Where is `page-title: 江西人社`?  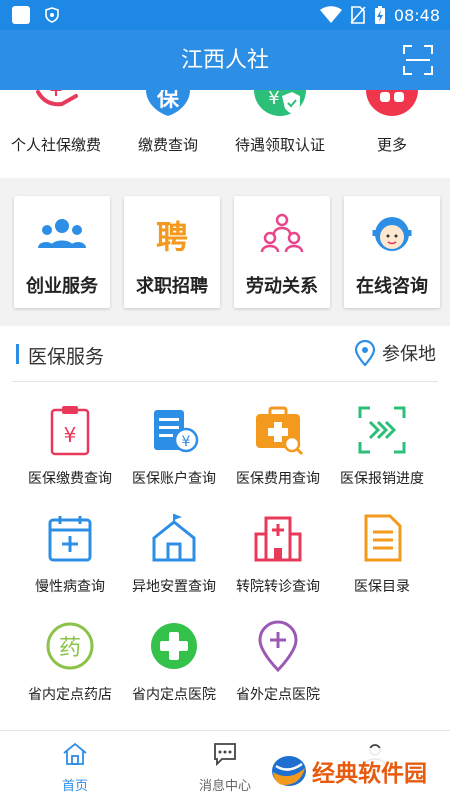 page-title: 江西人社 is located at coordinates (224, 59).